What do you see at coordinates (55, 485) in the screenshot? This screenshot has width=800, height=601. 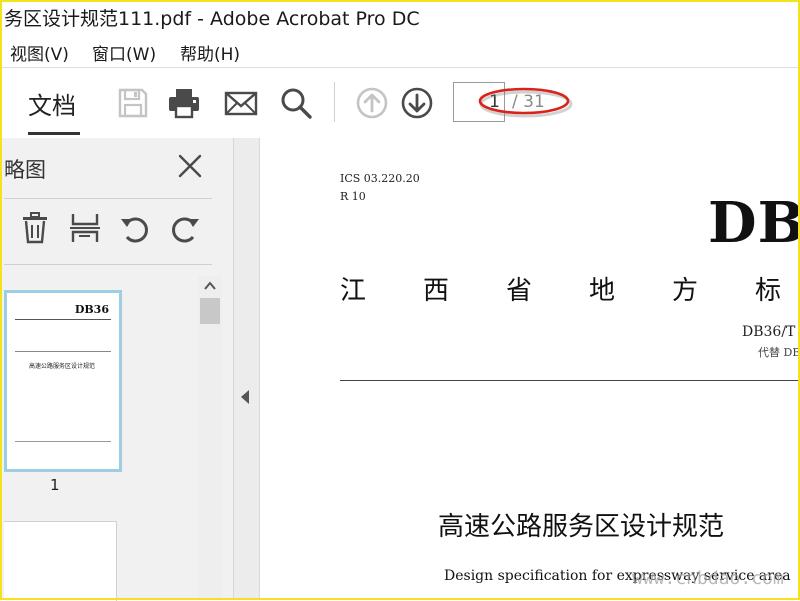 I see `thumbnail-page-label: 1` at bounding box center [55, 485].